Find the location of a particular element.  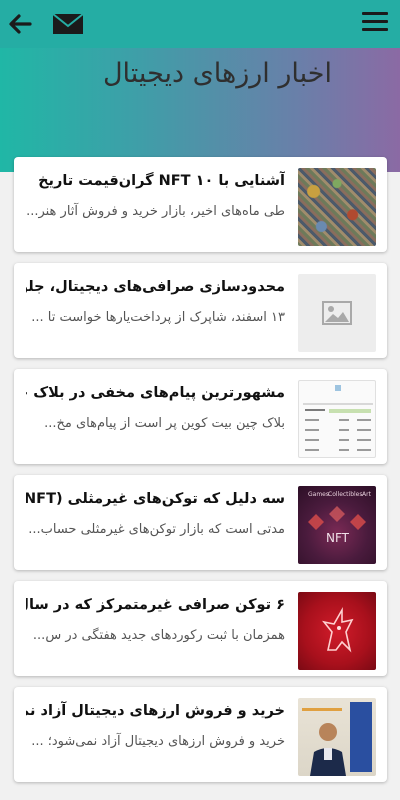

news-thumbnail-person-photo is located at coordinates (337, 737).